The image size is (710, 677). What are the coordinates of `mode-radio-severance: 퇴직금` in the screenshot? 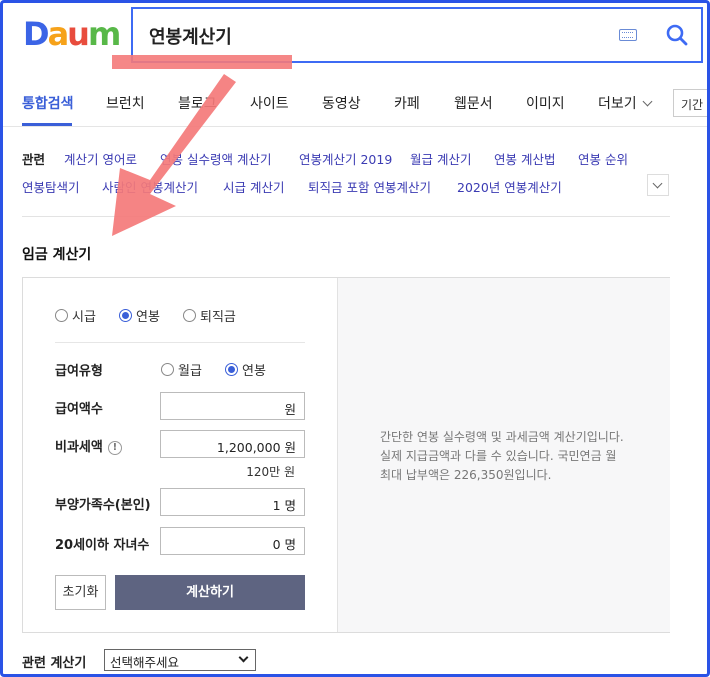 It's located at (209, 315).